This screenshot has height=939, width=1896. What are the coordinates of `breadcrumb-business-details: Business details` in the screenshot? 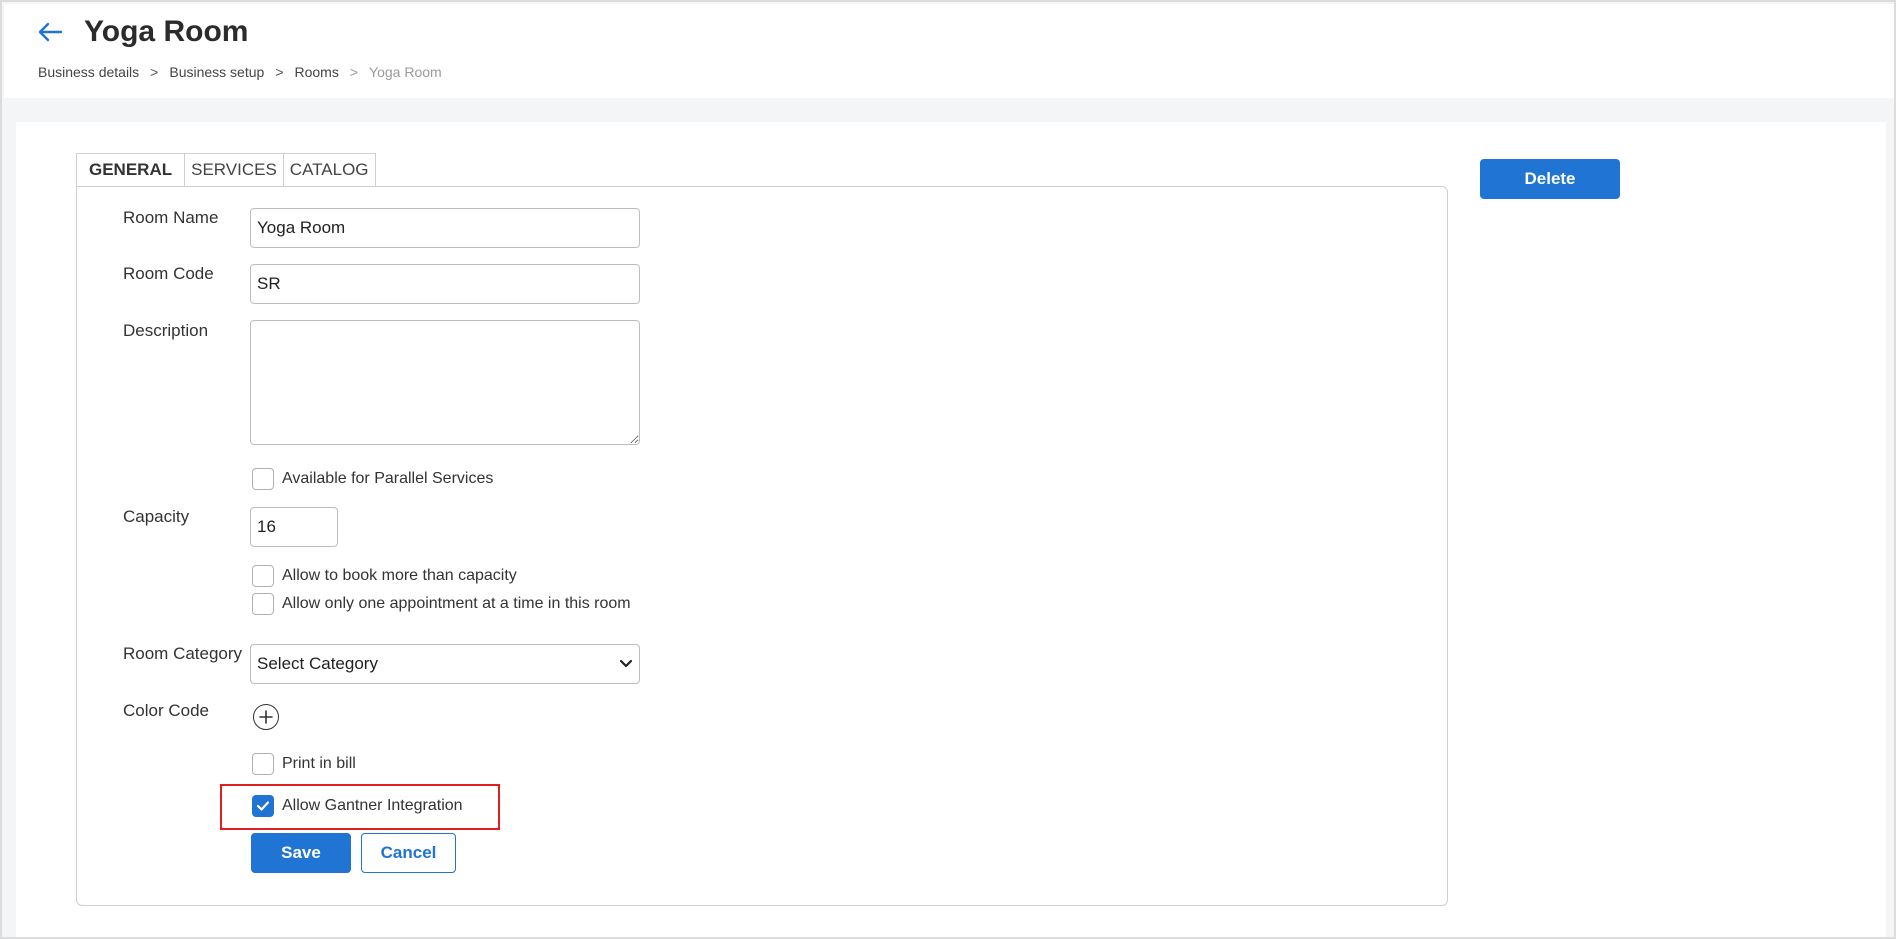 It's located at (88, 72).